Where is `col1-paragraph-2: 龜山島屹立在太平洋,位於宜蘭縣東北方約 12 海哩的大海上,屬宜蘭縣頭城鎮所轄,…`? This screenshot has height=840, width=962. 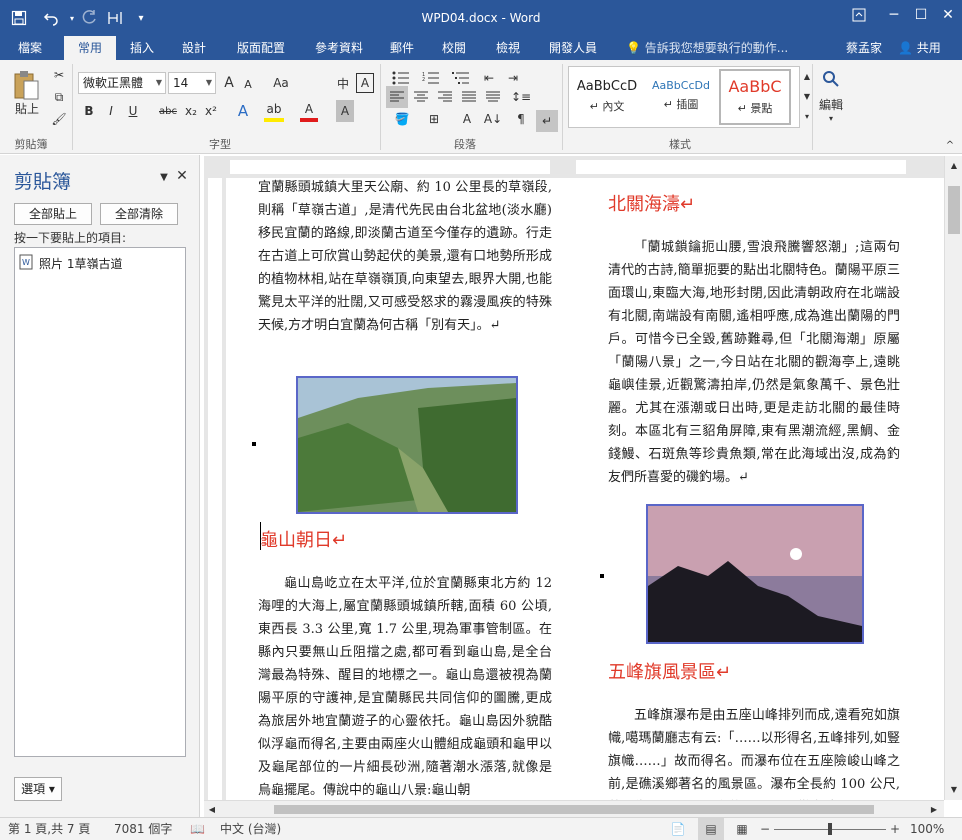
col1-paragraph-2: 龜山島屹立在太平洋,位於宜蘭縣東北方約 12 海哩的大海上,屬宜蘭縣頭城鎮所轄,… is located at coordinates (405, 686).